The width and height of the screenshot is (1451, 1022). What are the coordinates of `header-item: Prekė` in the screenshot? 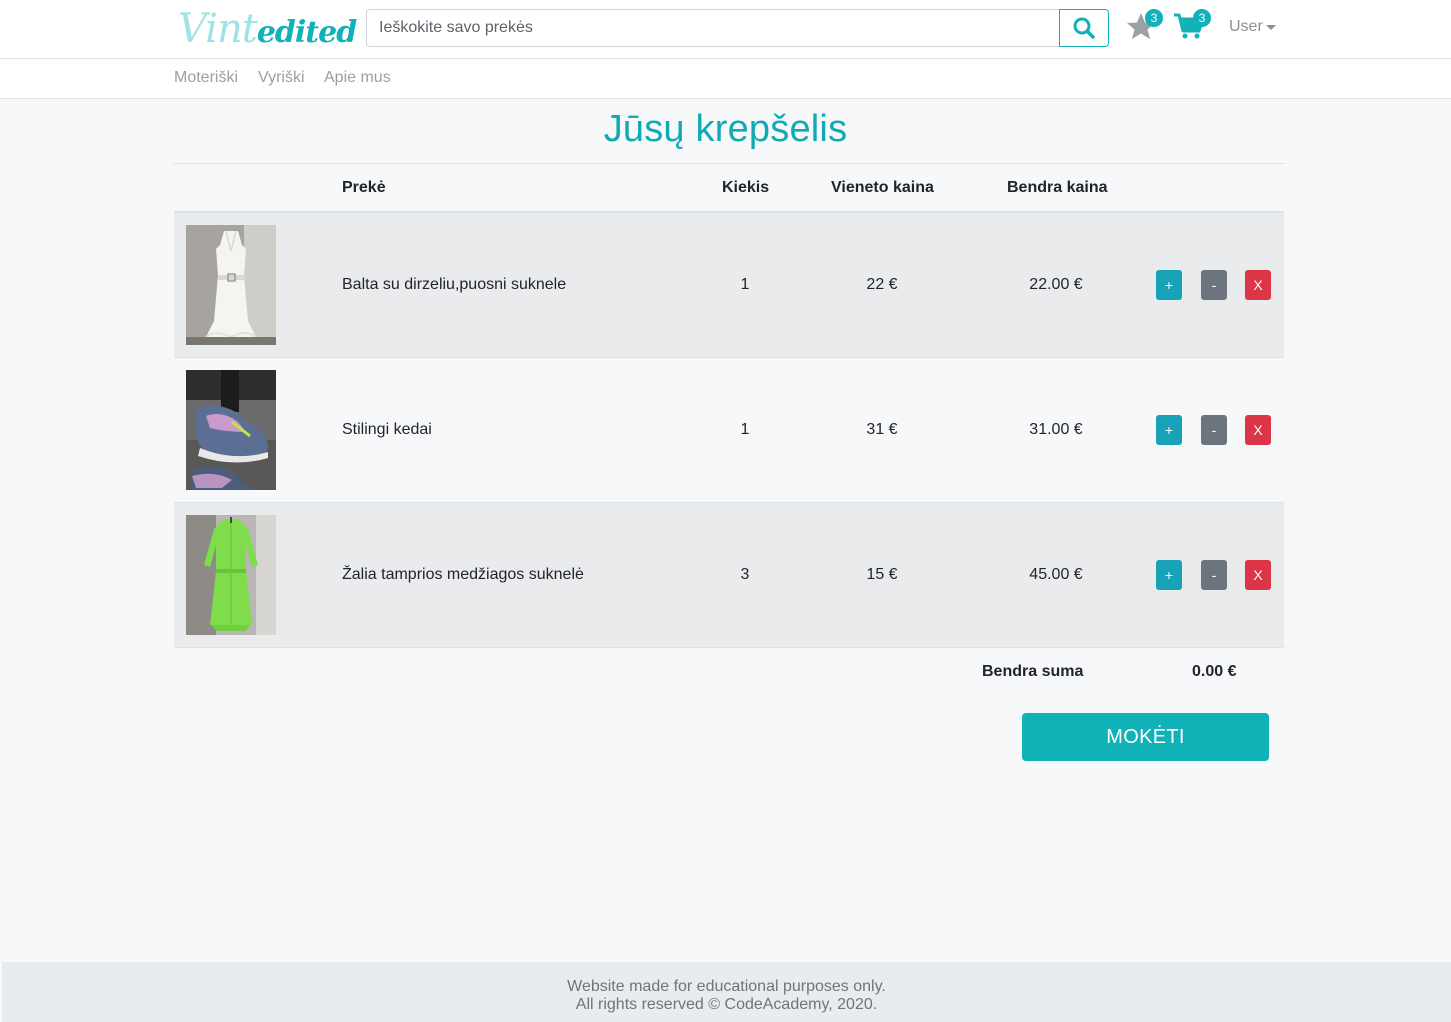 It's located at (364, 187).